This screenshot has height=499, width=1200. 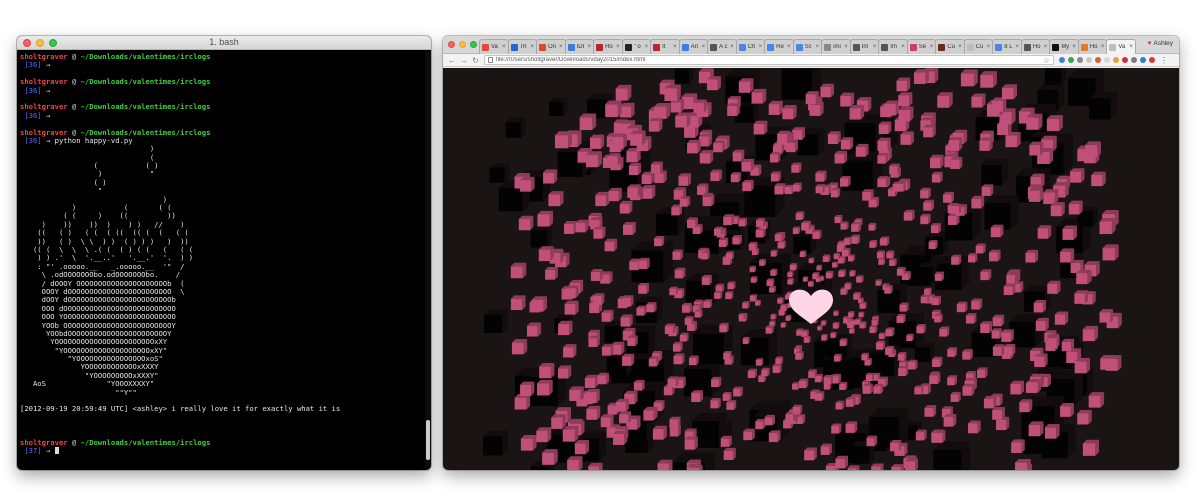 What do you see at coordinates (750, 46) in the screenshot?
I see `browser-tab: Ch ×` at bounding box center [750, 46].